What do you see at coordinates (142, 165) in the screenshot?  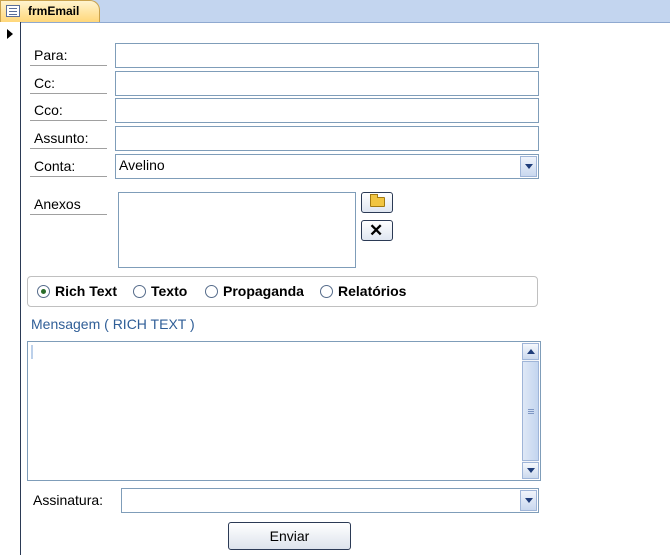 I see `conta-value: Avelino` at bounding box center [142, 165].